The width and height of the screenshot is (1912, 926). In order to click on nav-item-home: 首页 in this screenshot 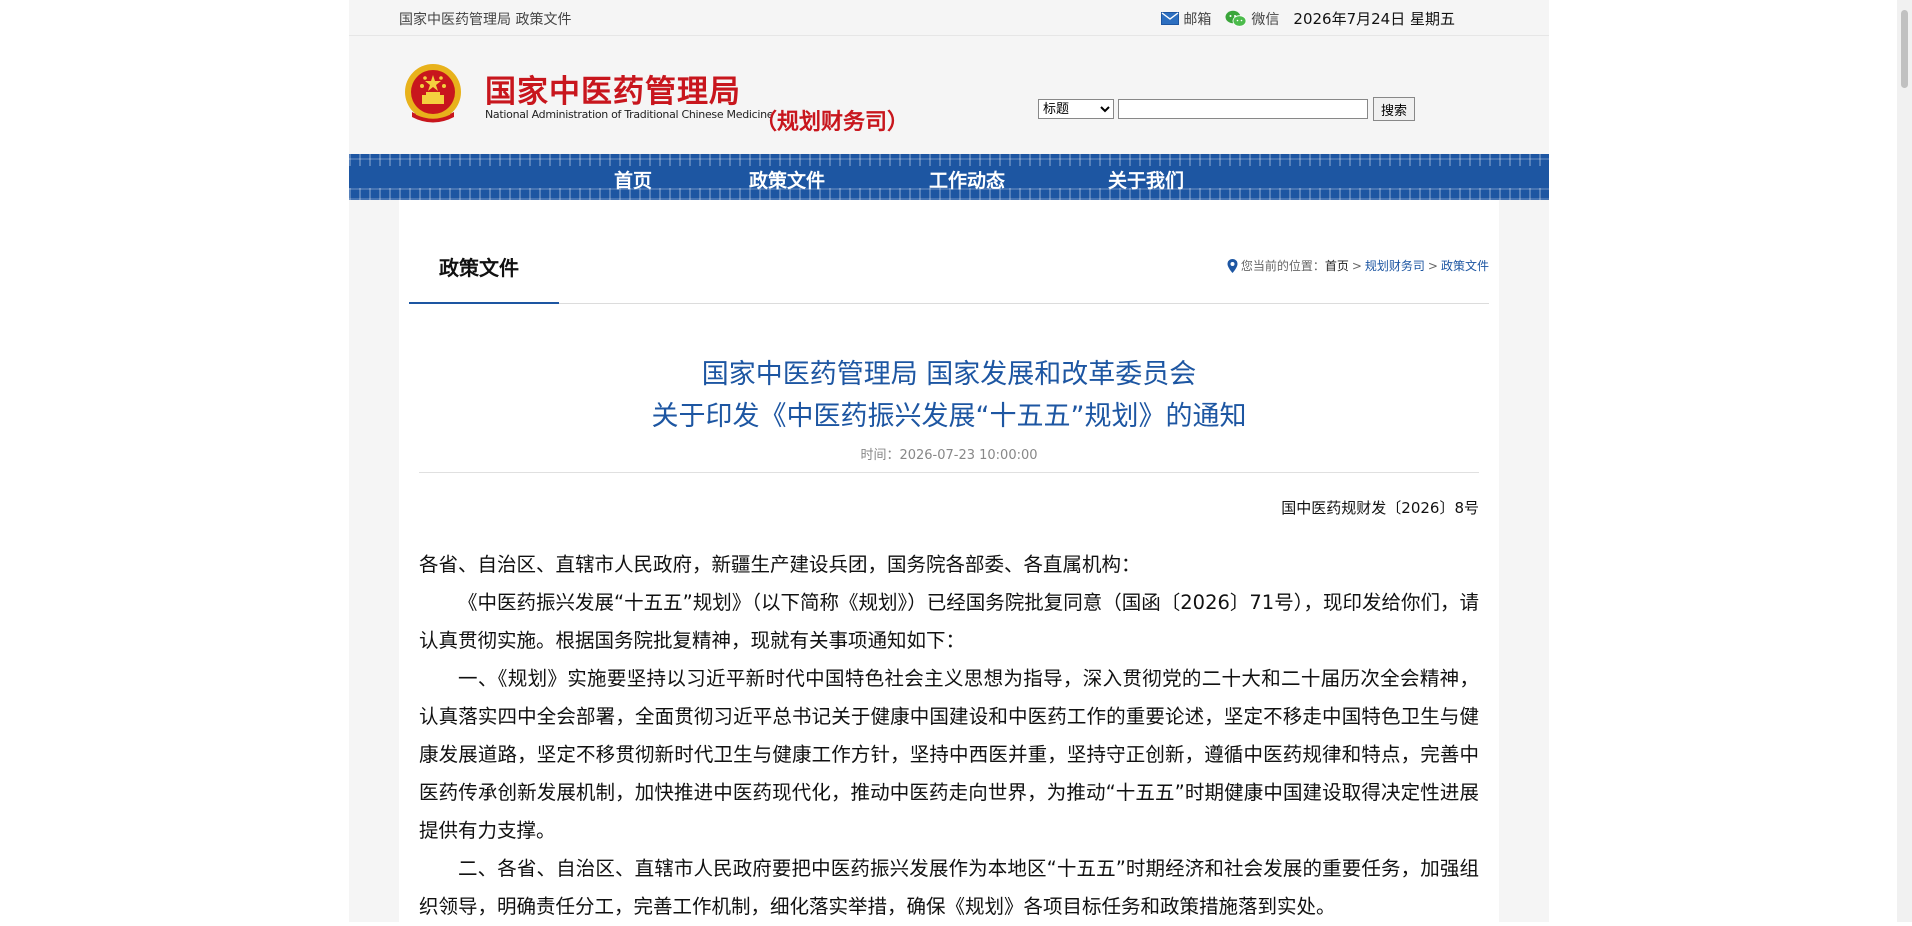, I will do `click(633, 179)`.